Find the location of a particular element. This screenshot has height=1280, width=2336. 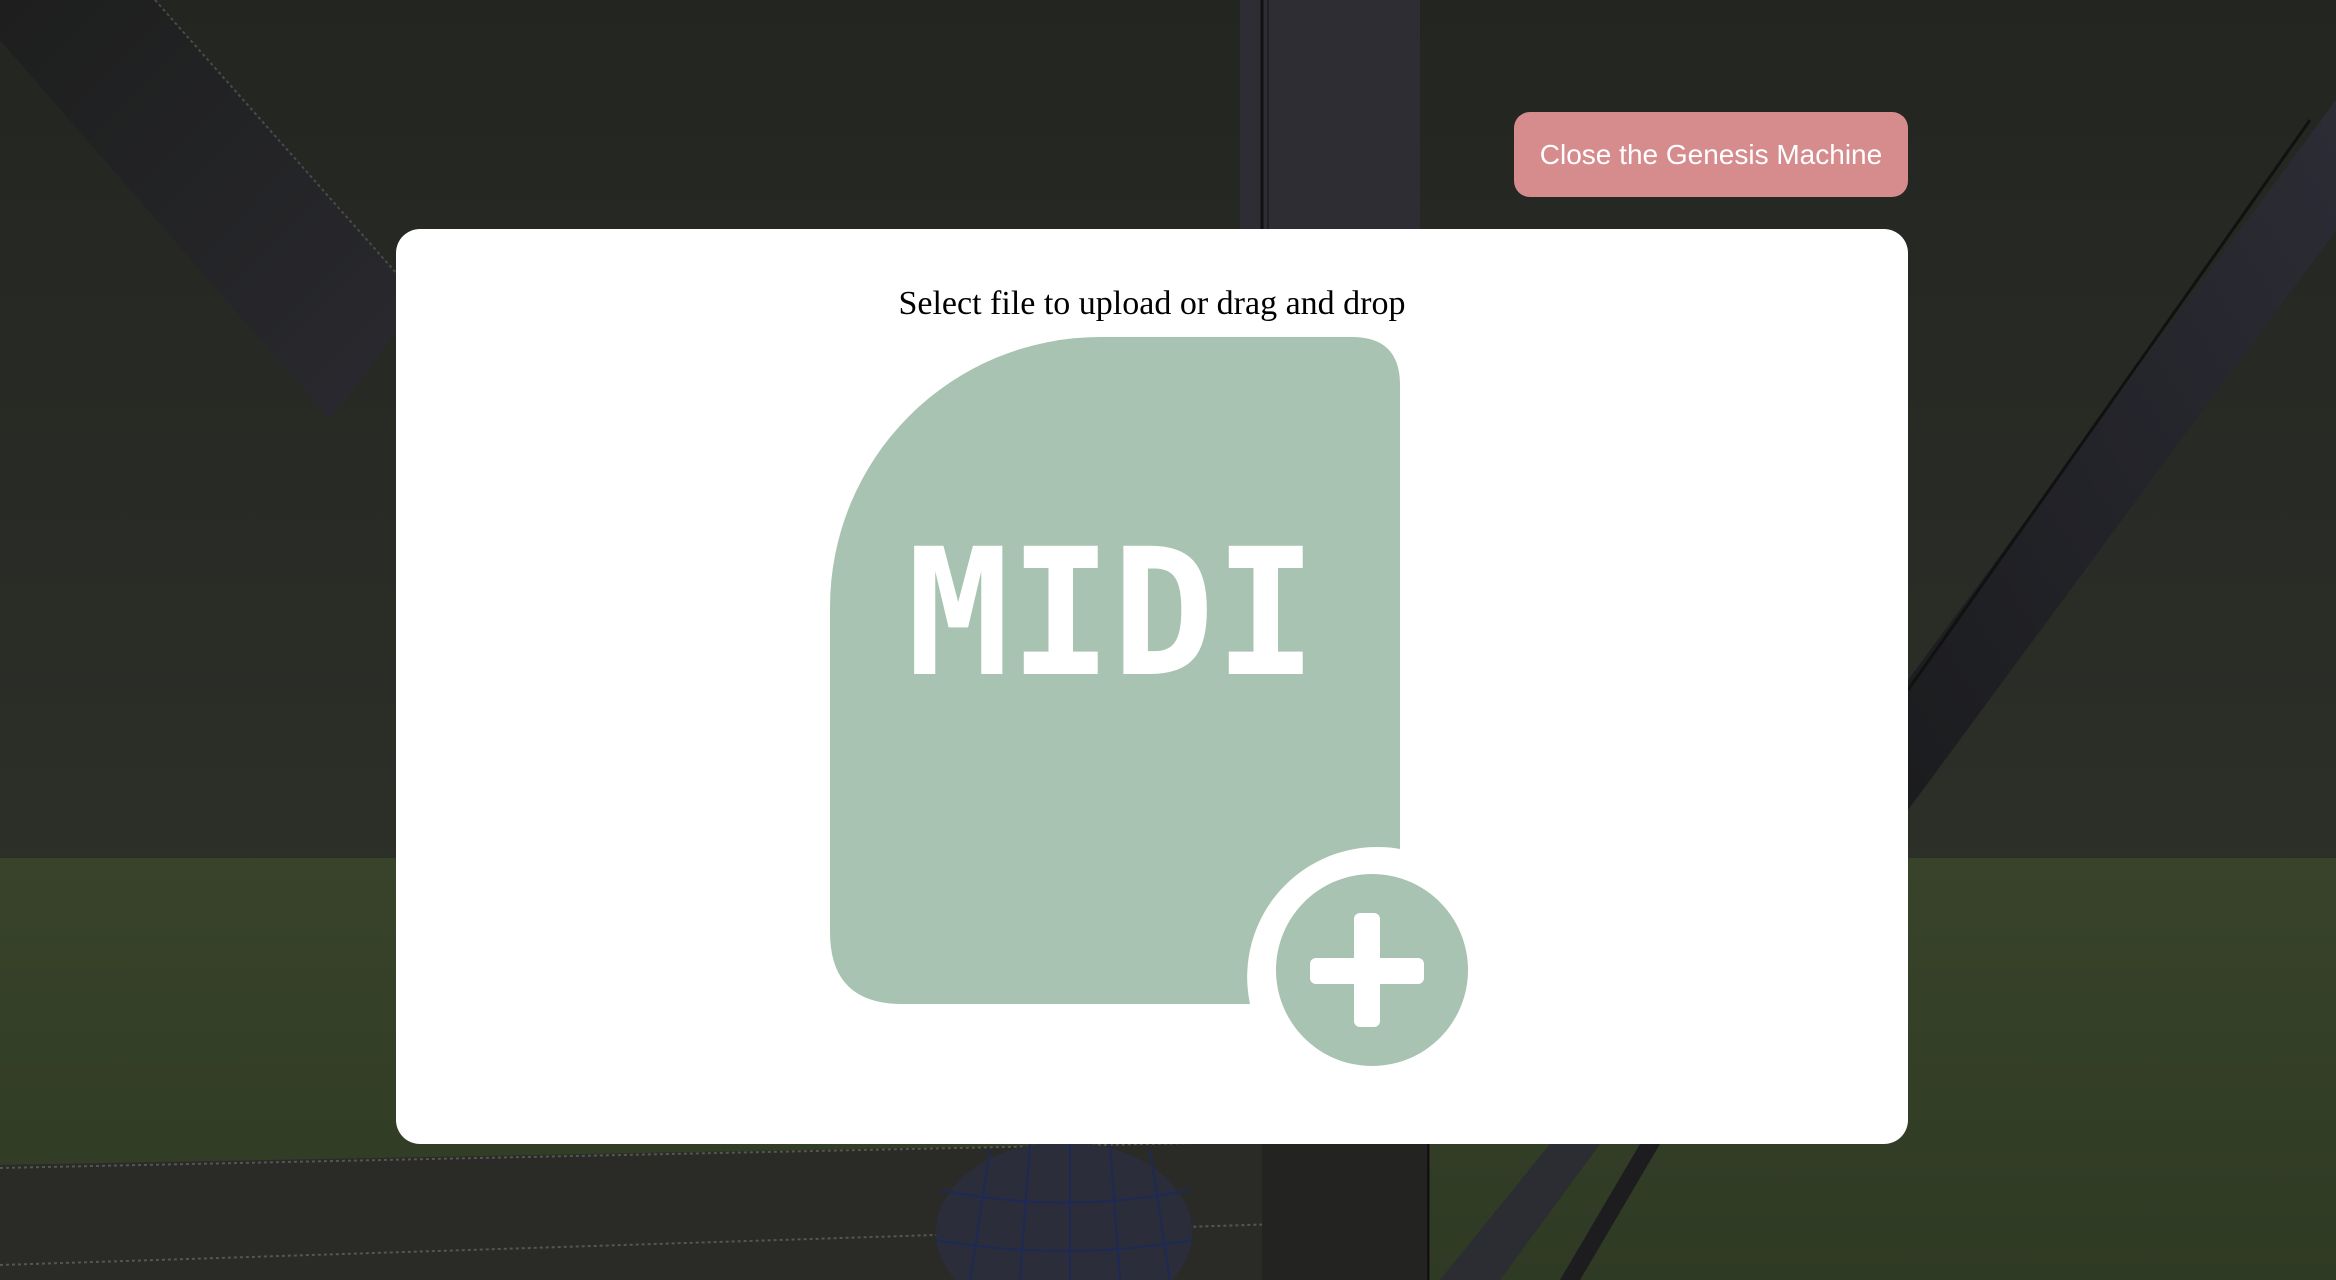

midi-icon-label: MIDI is located at coordinates (1112, 613).